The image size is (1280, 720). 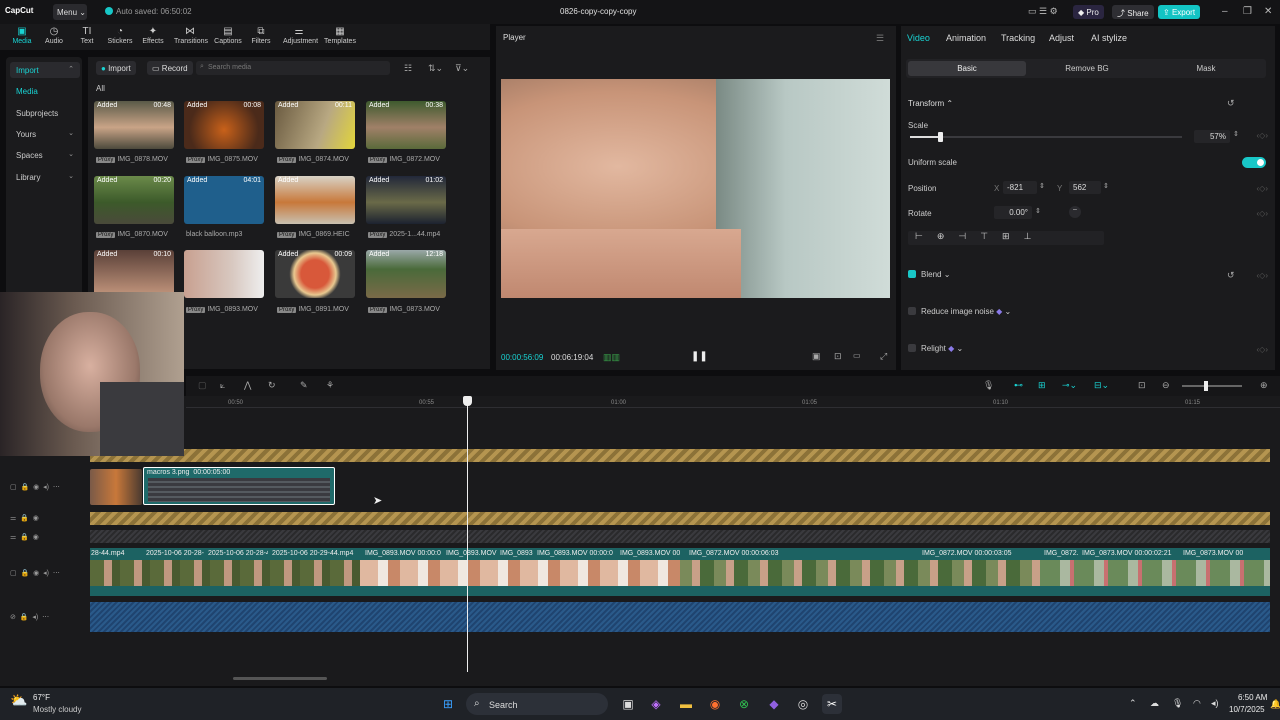 I want to click on zoom-out-icon: ⊖, so click(x=1166, y=385).